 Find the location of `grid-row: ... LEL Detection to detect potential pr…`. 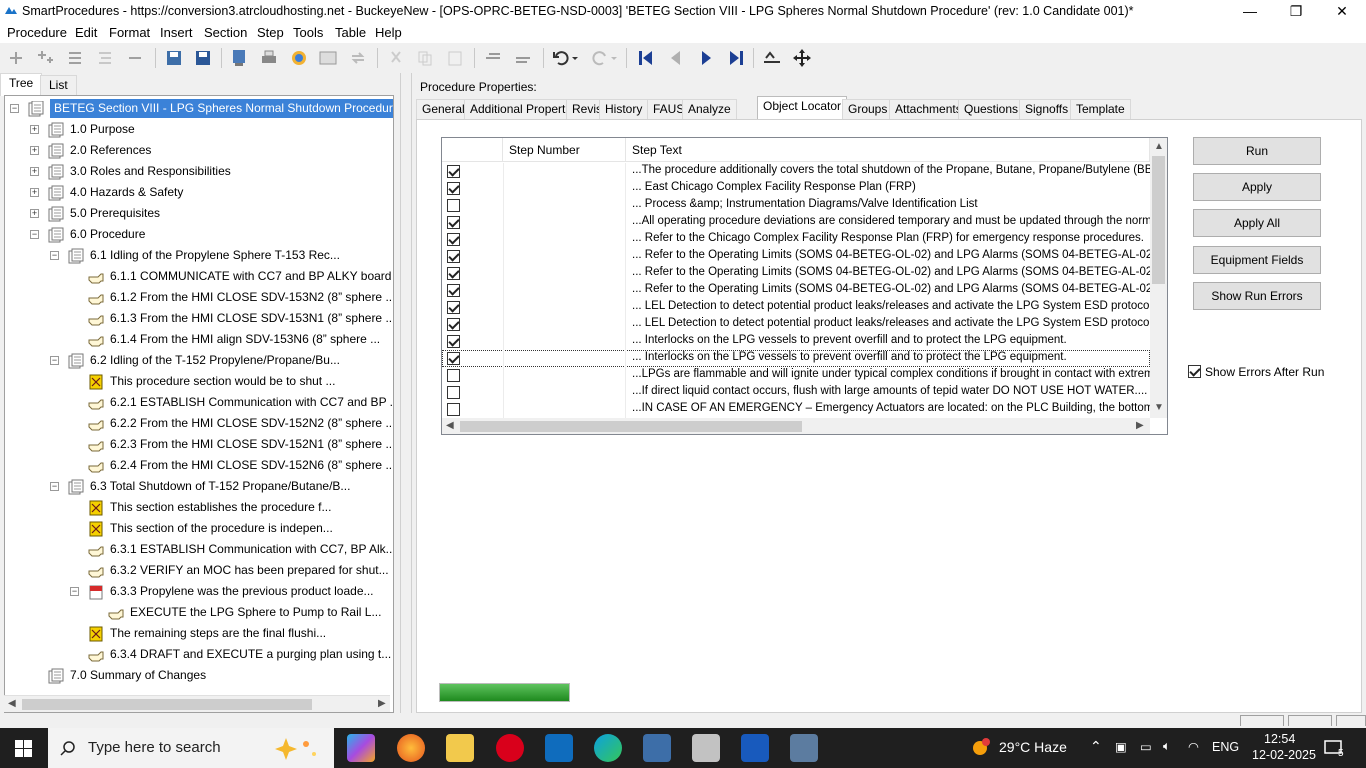

grid-row: ... LEL Detection to detect potential pr… is located at coordinates (798, 307).